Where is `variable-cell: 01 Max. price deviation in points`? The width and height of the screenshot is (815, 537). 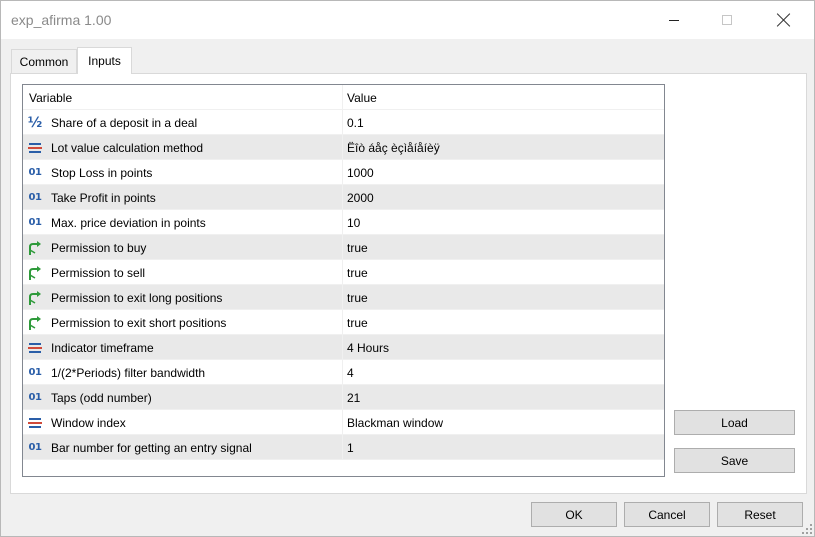 variable-cell: 01 Max. price deviation in points is located at coordinates (183, 222).